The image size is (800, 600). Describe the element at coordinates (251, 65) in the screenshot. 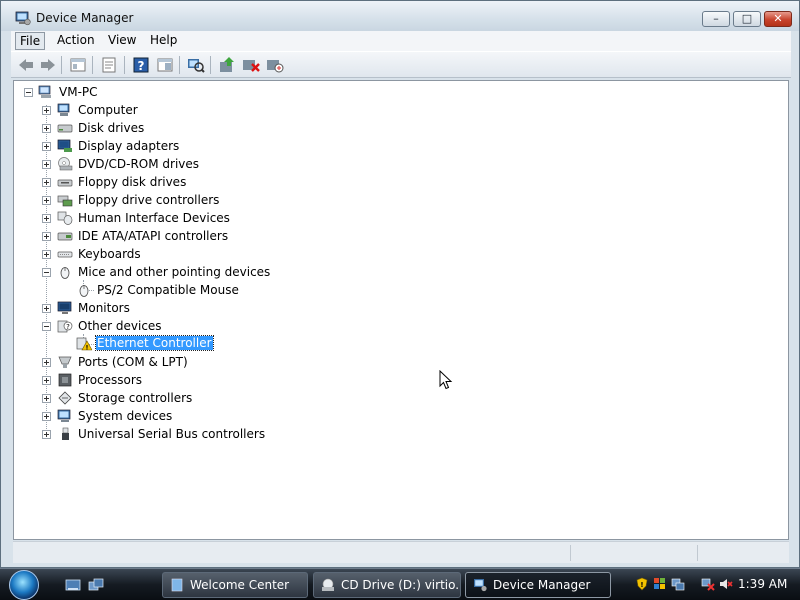

I see `uninstall-icon` at that location.